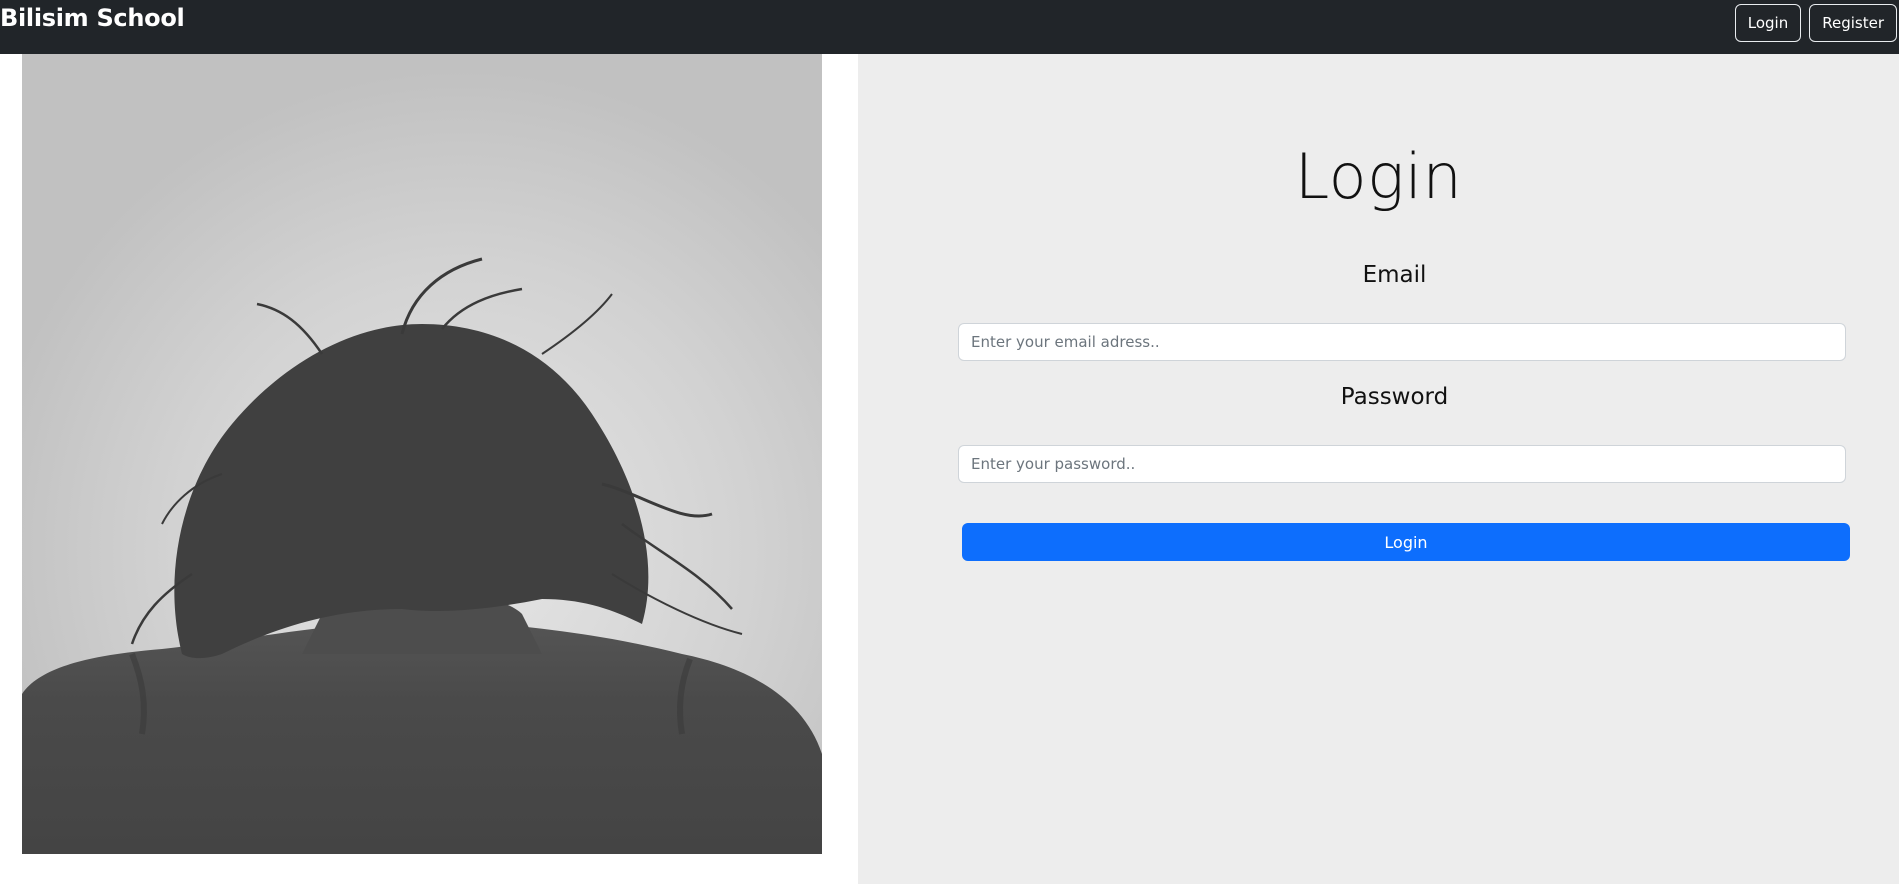 The image size is (1899, 884). What do you see at coordinates (1394, 275) in the screenshot?
I see `email-label: Email` at bounding box center [1394, 275].